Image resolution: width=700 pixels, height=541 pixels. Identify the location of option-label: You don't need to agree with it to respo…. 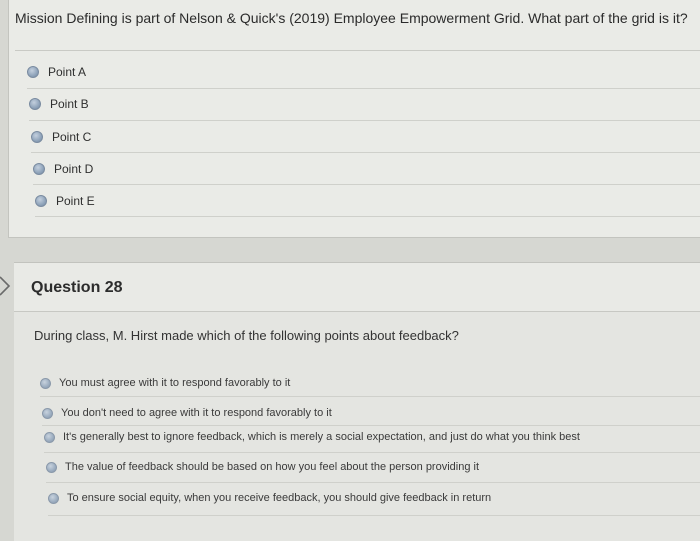
(196, 413).